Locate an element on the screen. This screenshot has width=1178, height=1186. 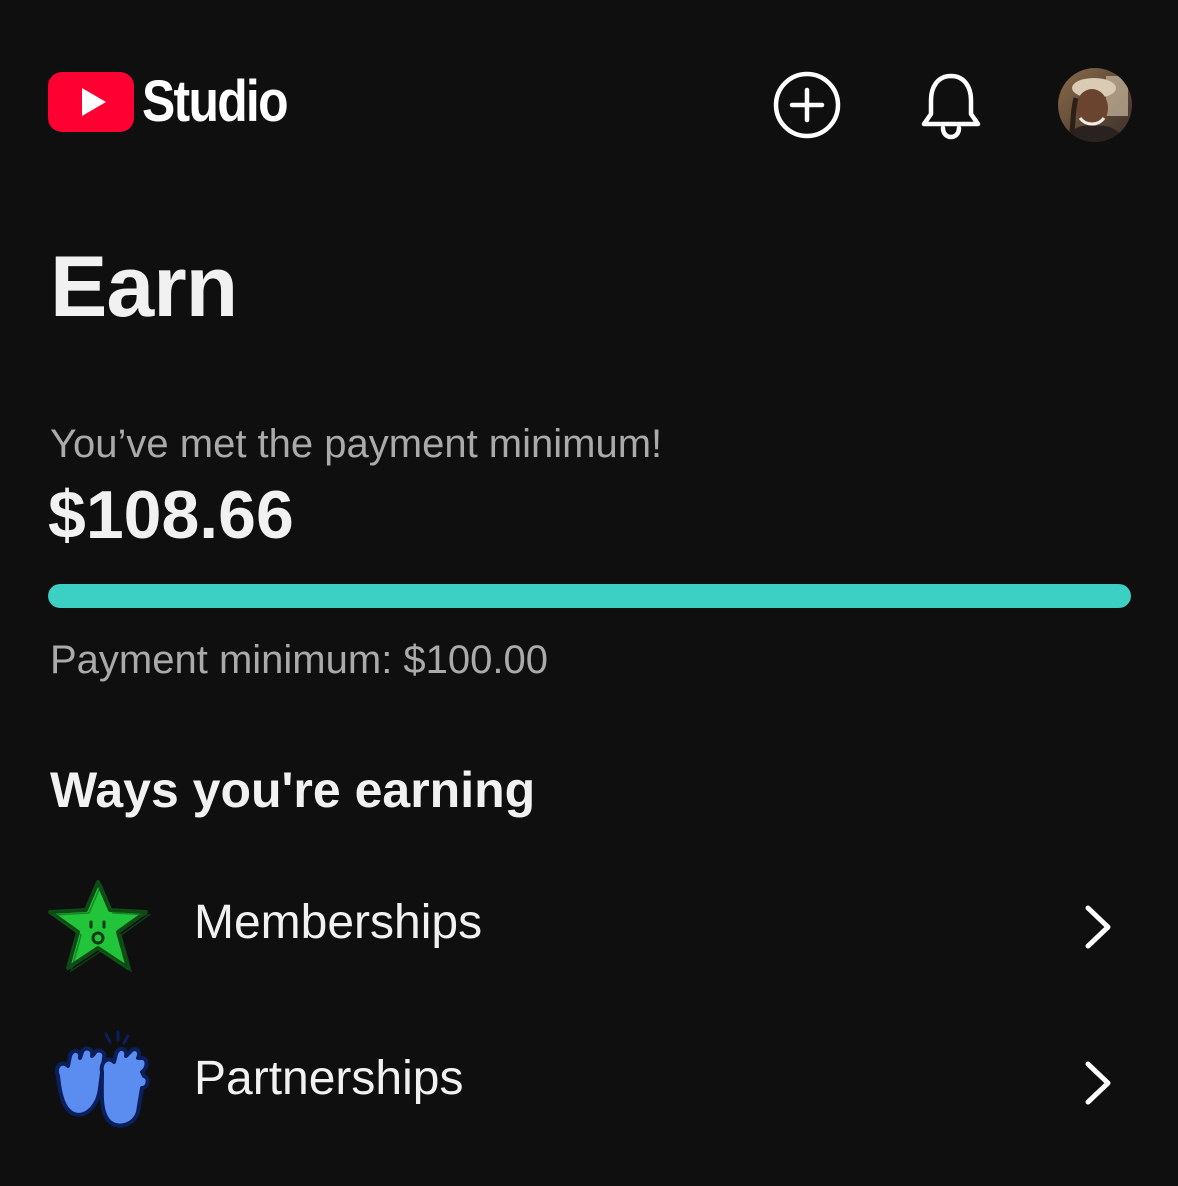
avatar-photo is located at coordinates (1095, 105).